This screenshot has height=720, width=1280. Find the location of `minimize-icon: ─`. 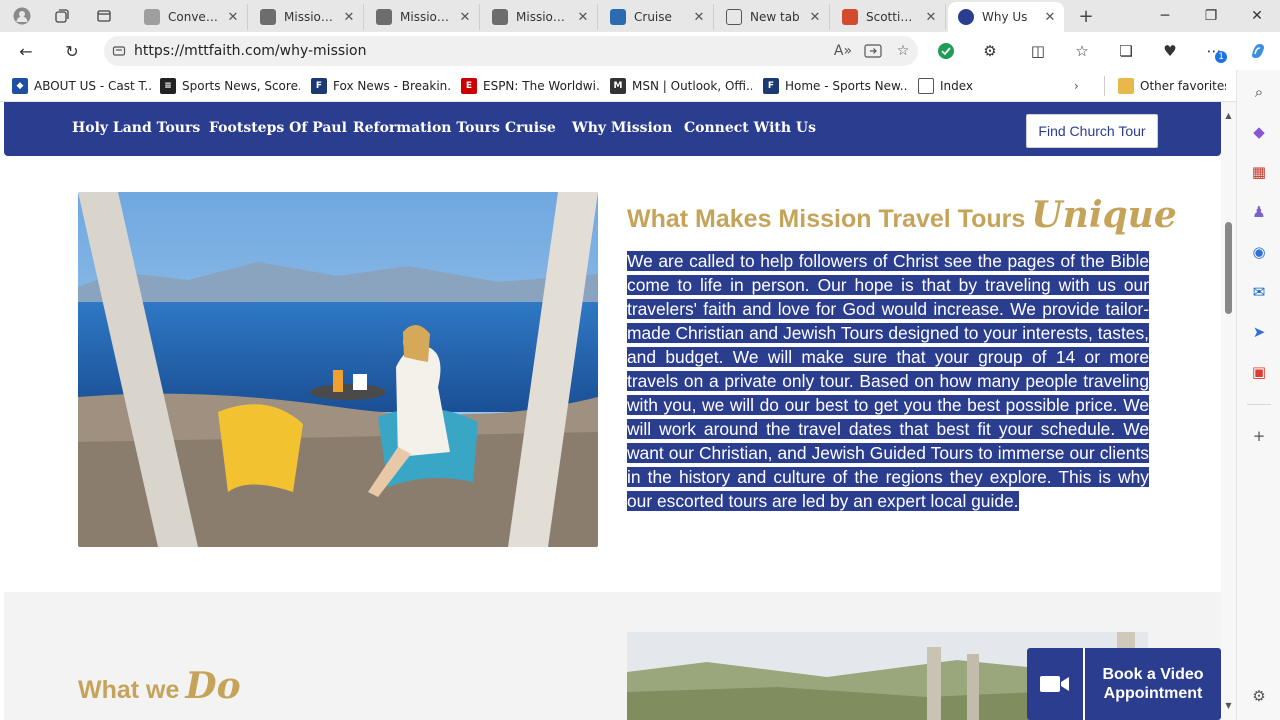

minimize-icon: ─ is located at coordinates (1165, 16).